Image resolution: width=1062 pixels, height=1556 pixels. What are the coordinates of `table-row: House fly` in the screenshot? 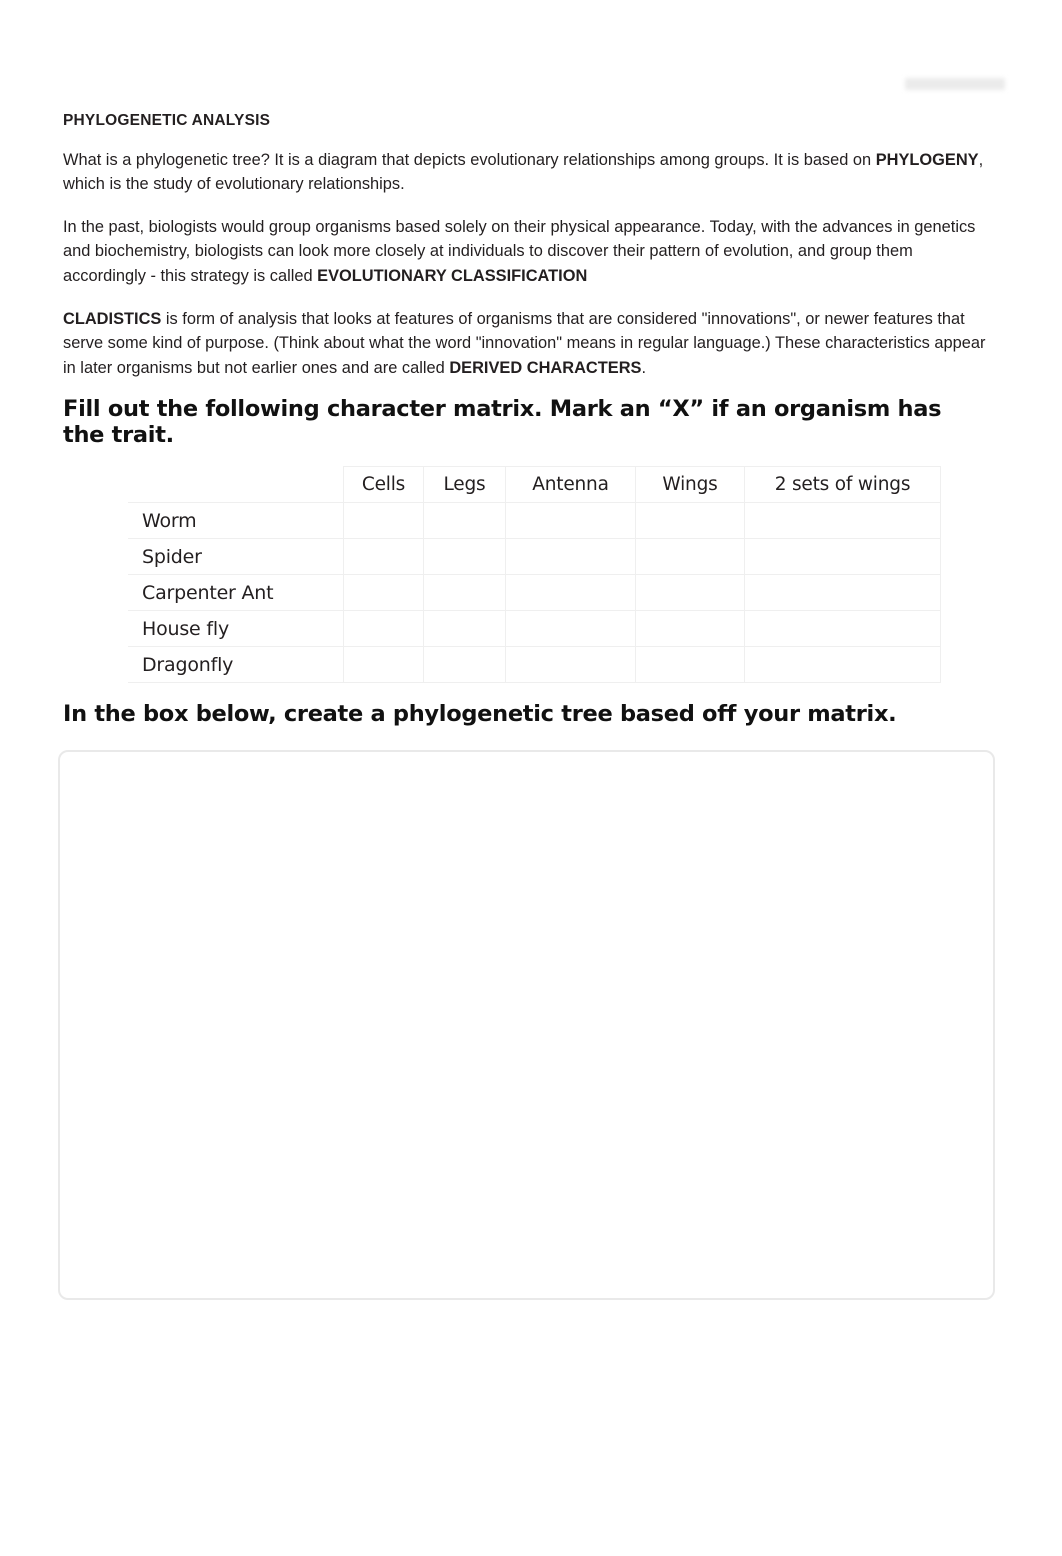 It's located at (534, 628).